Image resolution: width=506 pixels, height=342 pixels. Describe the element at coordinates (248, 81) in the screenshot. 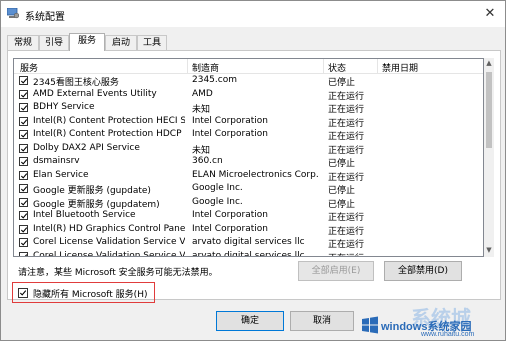

I see `service-row: 2345看图王核心服务 2345.com 已停止` at that location.